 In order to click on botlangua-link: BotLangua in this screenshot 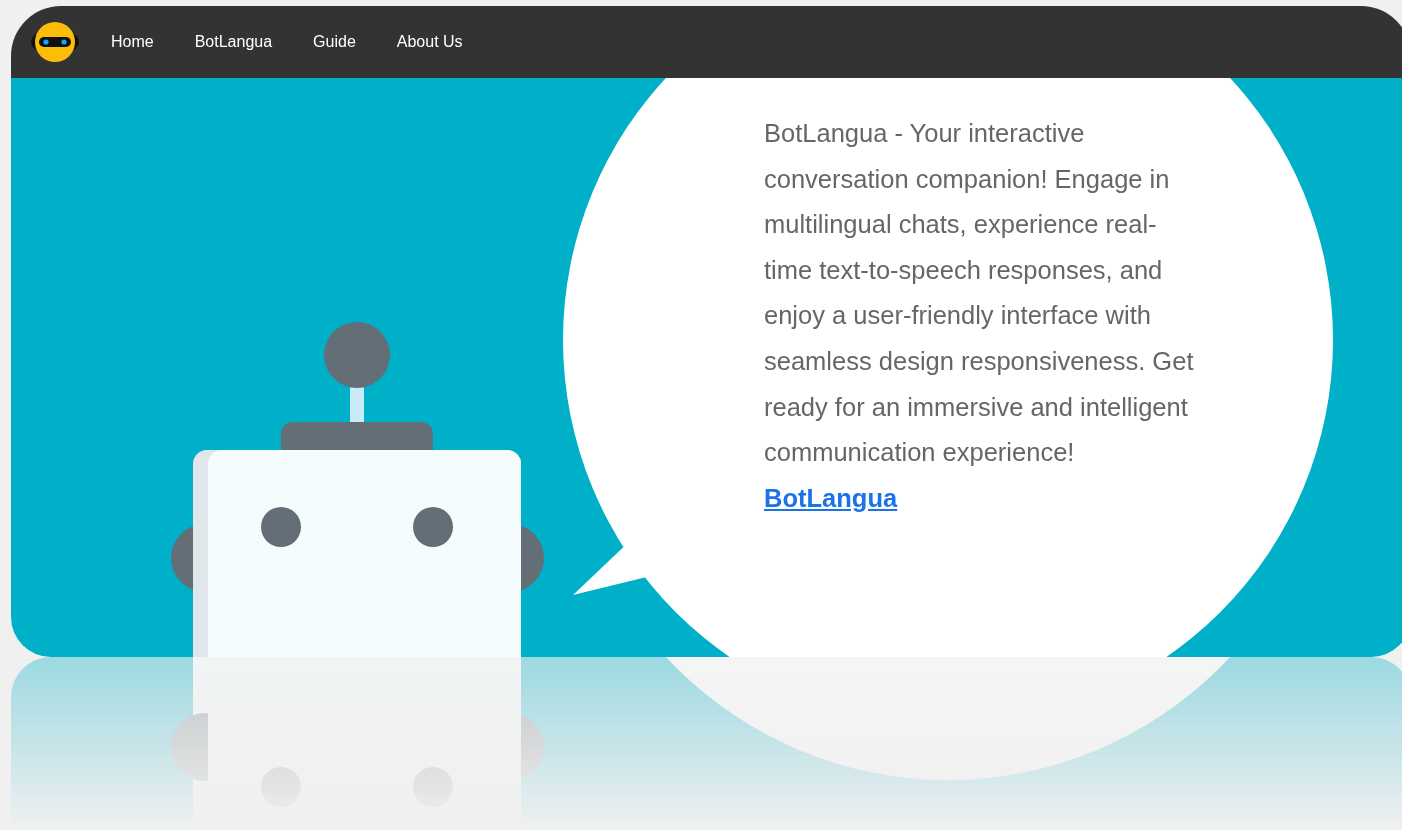, I will do `click(831, 497)`.